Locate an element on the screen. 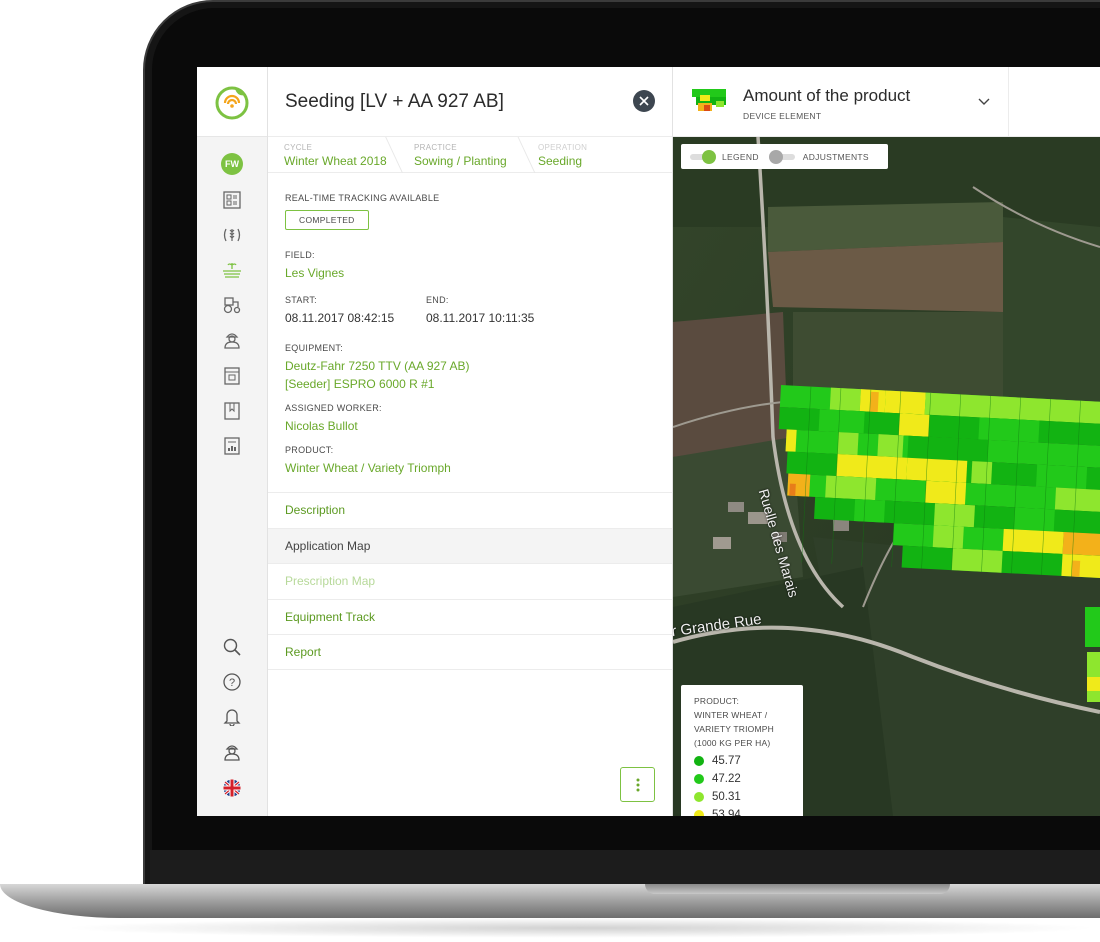  breadcrumb-operation: OPERATION Seeding is located at coordinates (552, 154).